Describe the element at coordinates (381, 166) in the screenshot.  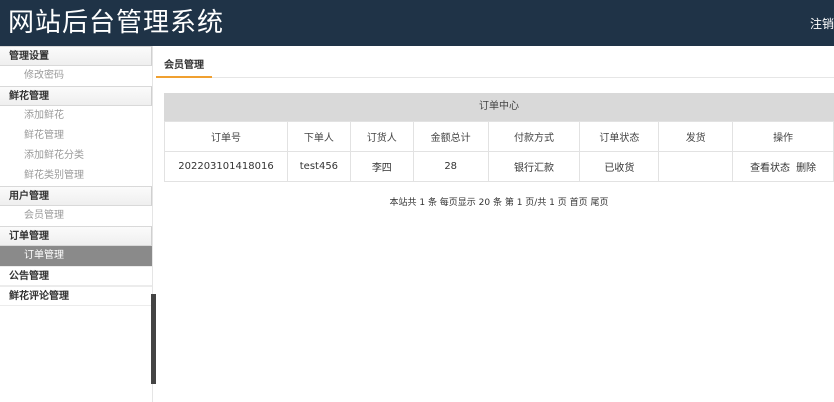
I see `cell-recipient: 李四` at that location.